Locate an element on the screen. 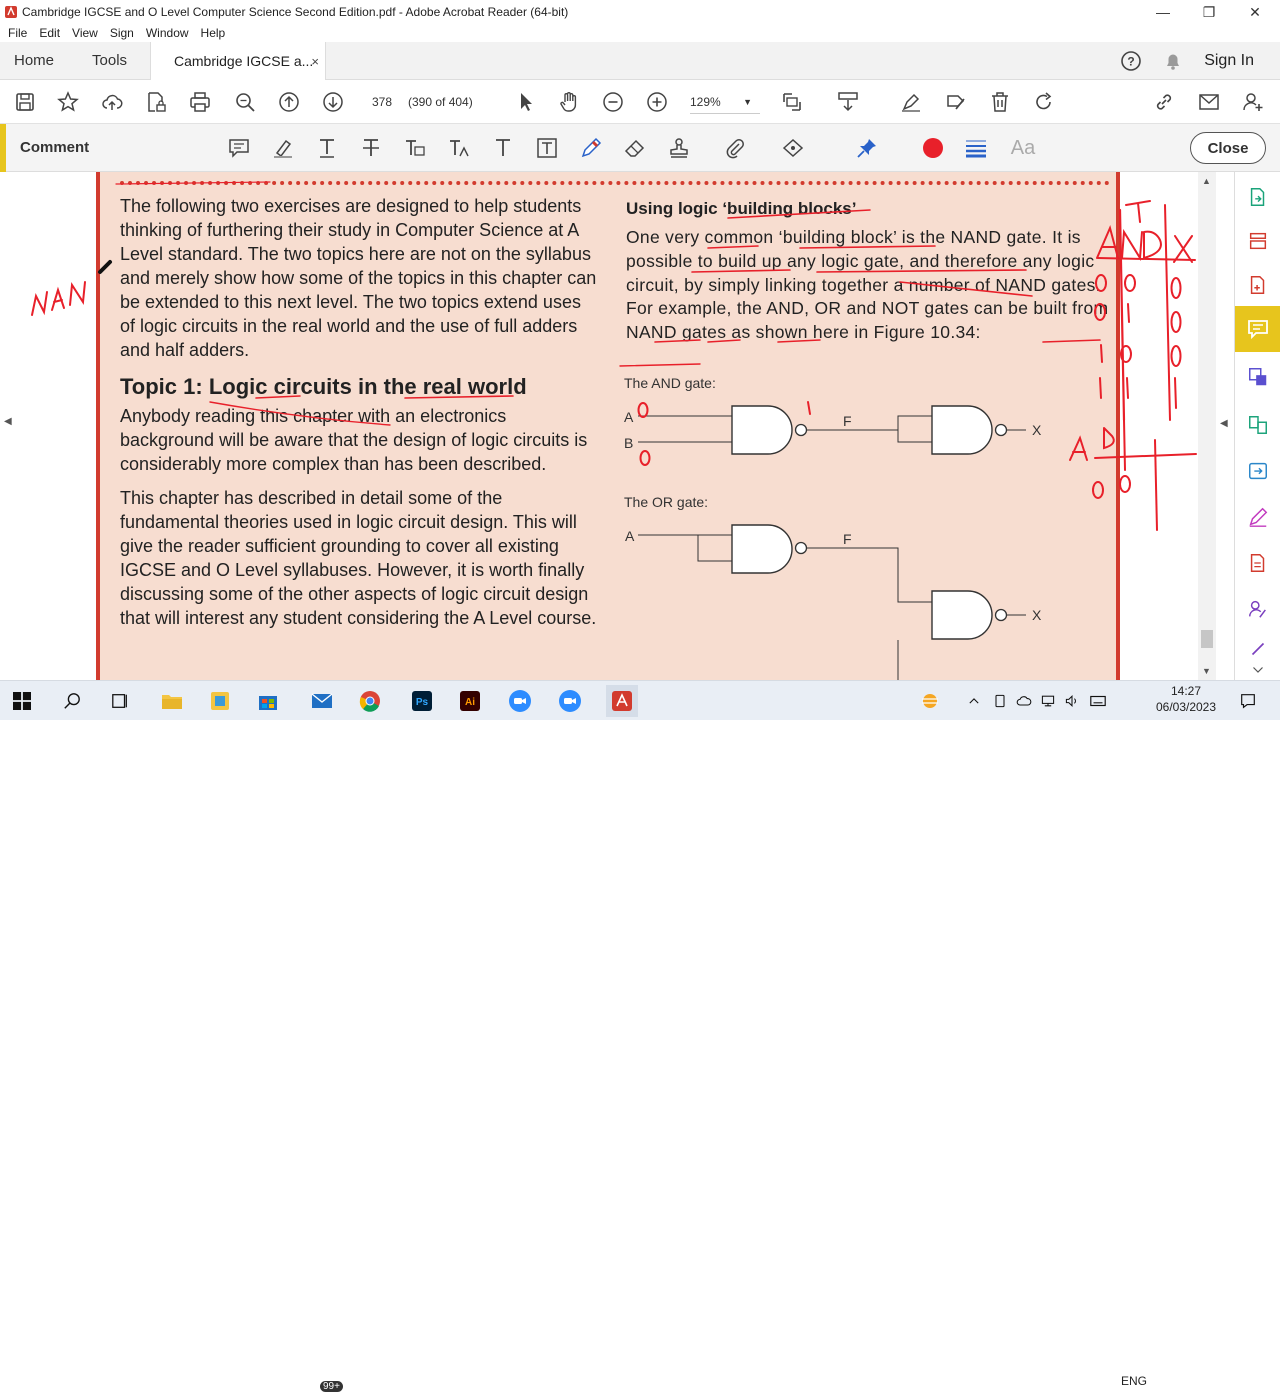 Image resolution: width=1280 pixels, height=1392 pixels. previous-page-icon is located at coordinates (289, 102).